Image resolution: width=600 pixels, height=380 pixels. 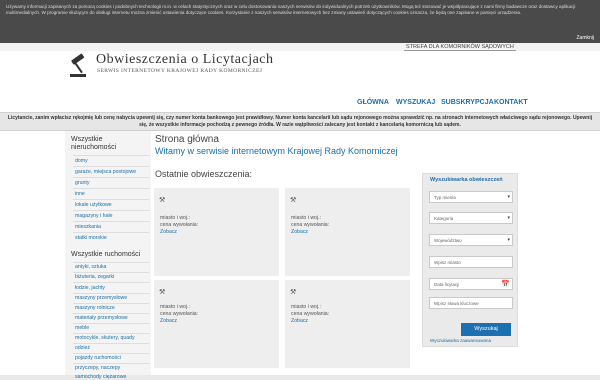 I want to click on gavel-logo-icon, so click(x=78, y=65).